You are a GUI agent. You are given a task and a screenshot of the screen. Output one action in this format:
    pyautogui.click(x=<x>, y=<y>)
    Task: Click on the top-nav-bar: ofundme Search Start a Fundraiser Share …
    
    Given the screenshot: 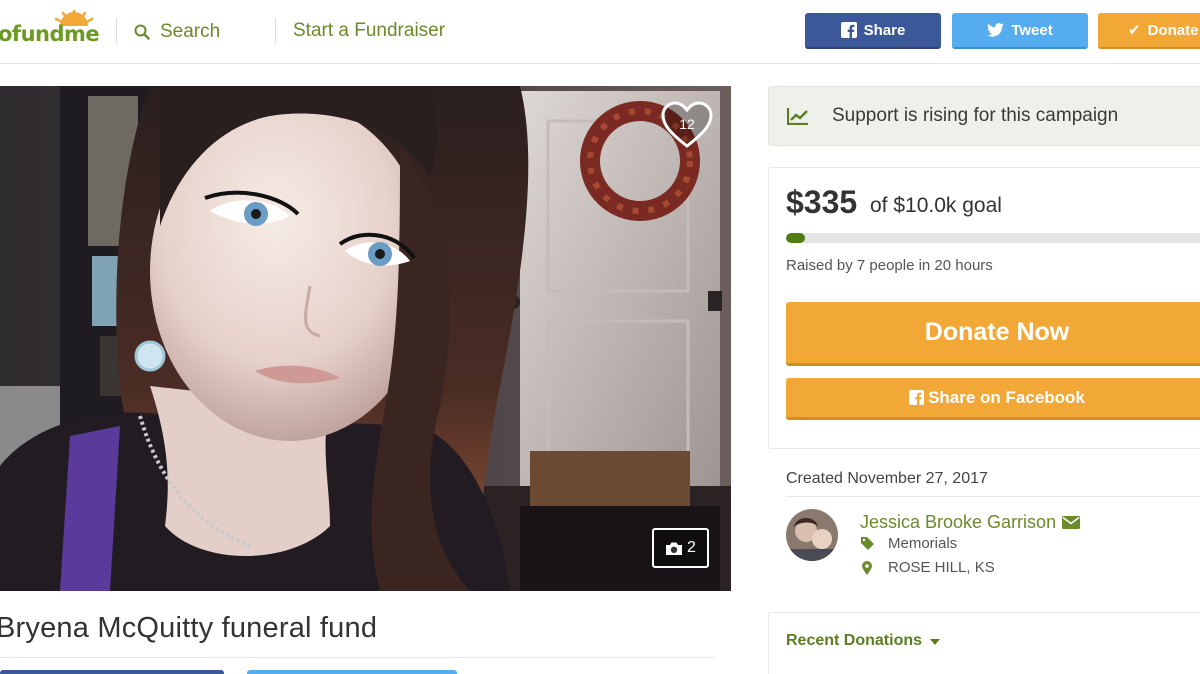 What is the action you would take?
    pyautogui.click(x=600, y=32)
    